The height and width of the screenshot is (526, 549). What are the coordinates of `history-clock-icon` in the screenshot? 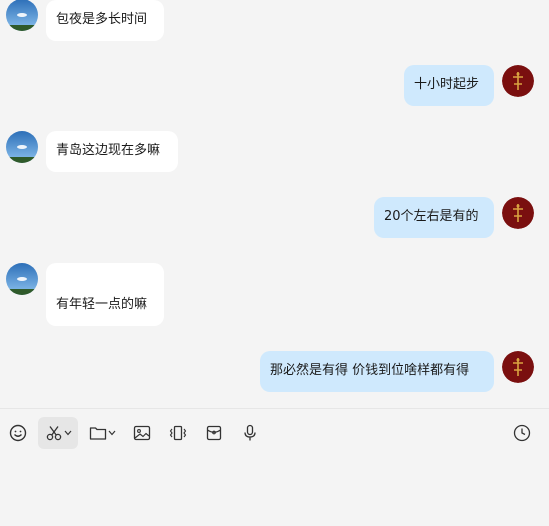 It's located at (522, 433).